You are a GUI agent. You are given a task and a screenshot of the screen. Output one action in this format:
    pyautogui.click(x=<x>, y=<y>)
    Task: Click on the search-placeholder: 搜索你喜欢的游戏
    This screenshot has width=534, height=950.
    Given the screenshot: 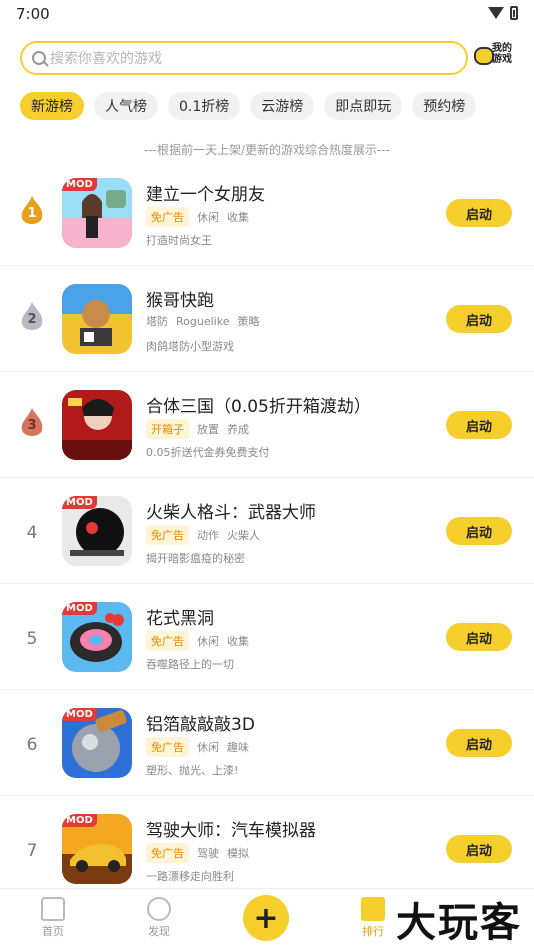 What is the action you would take?
    pyautogui.click(x=106, y=59)
    